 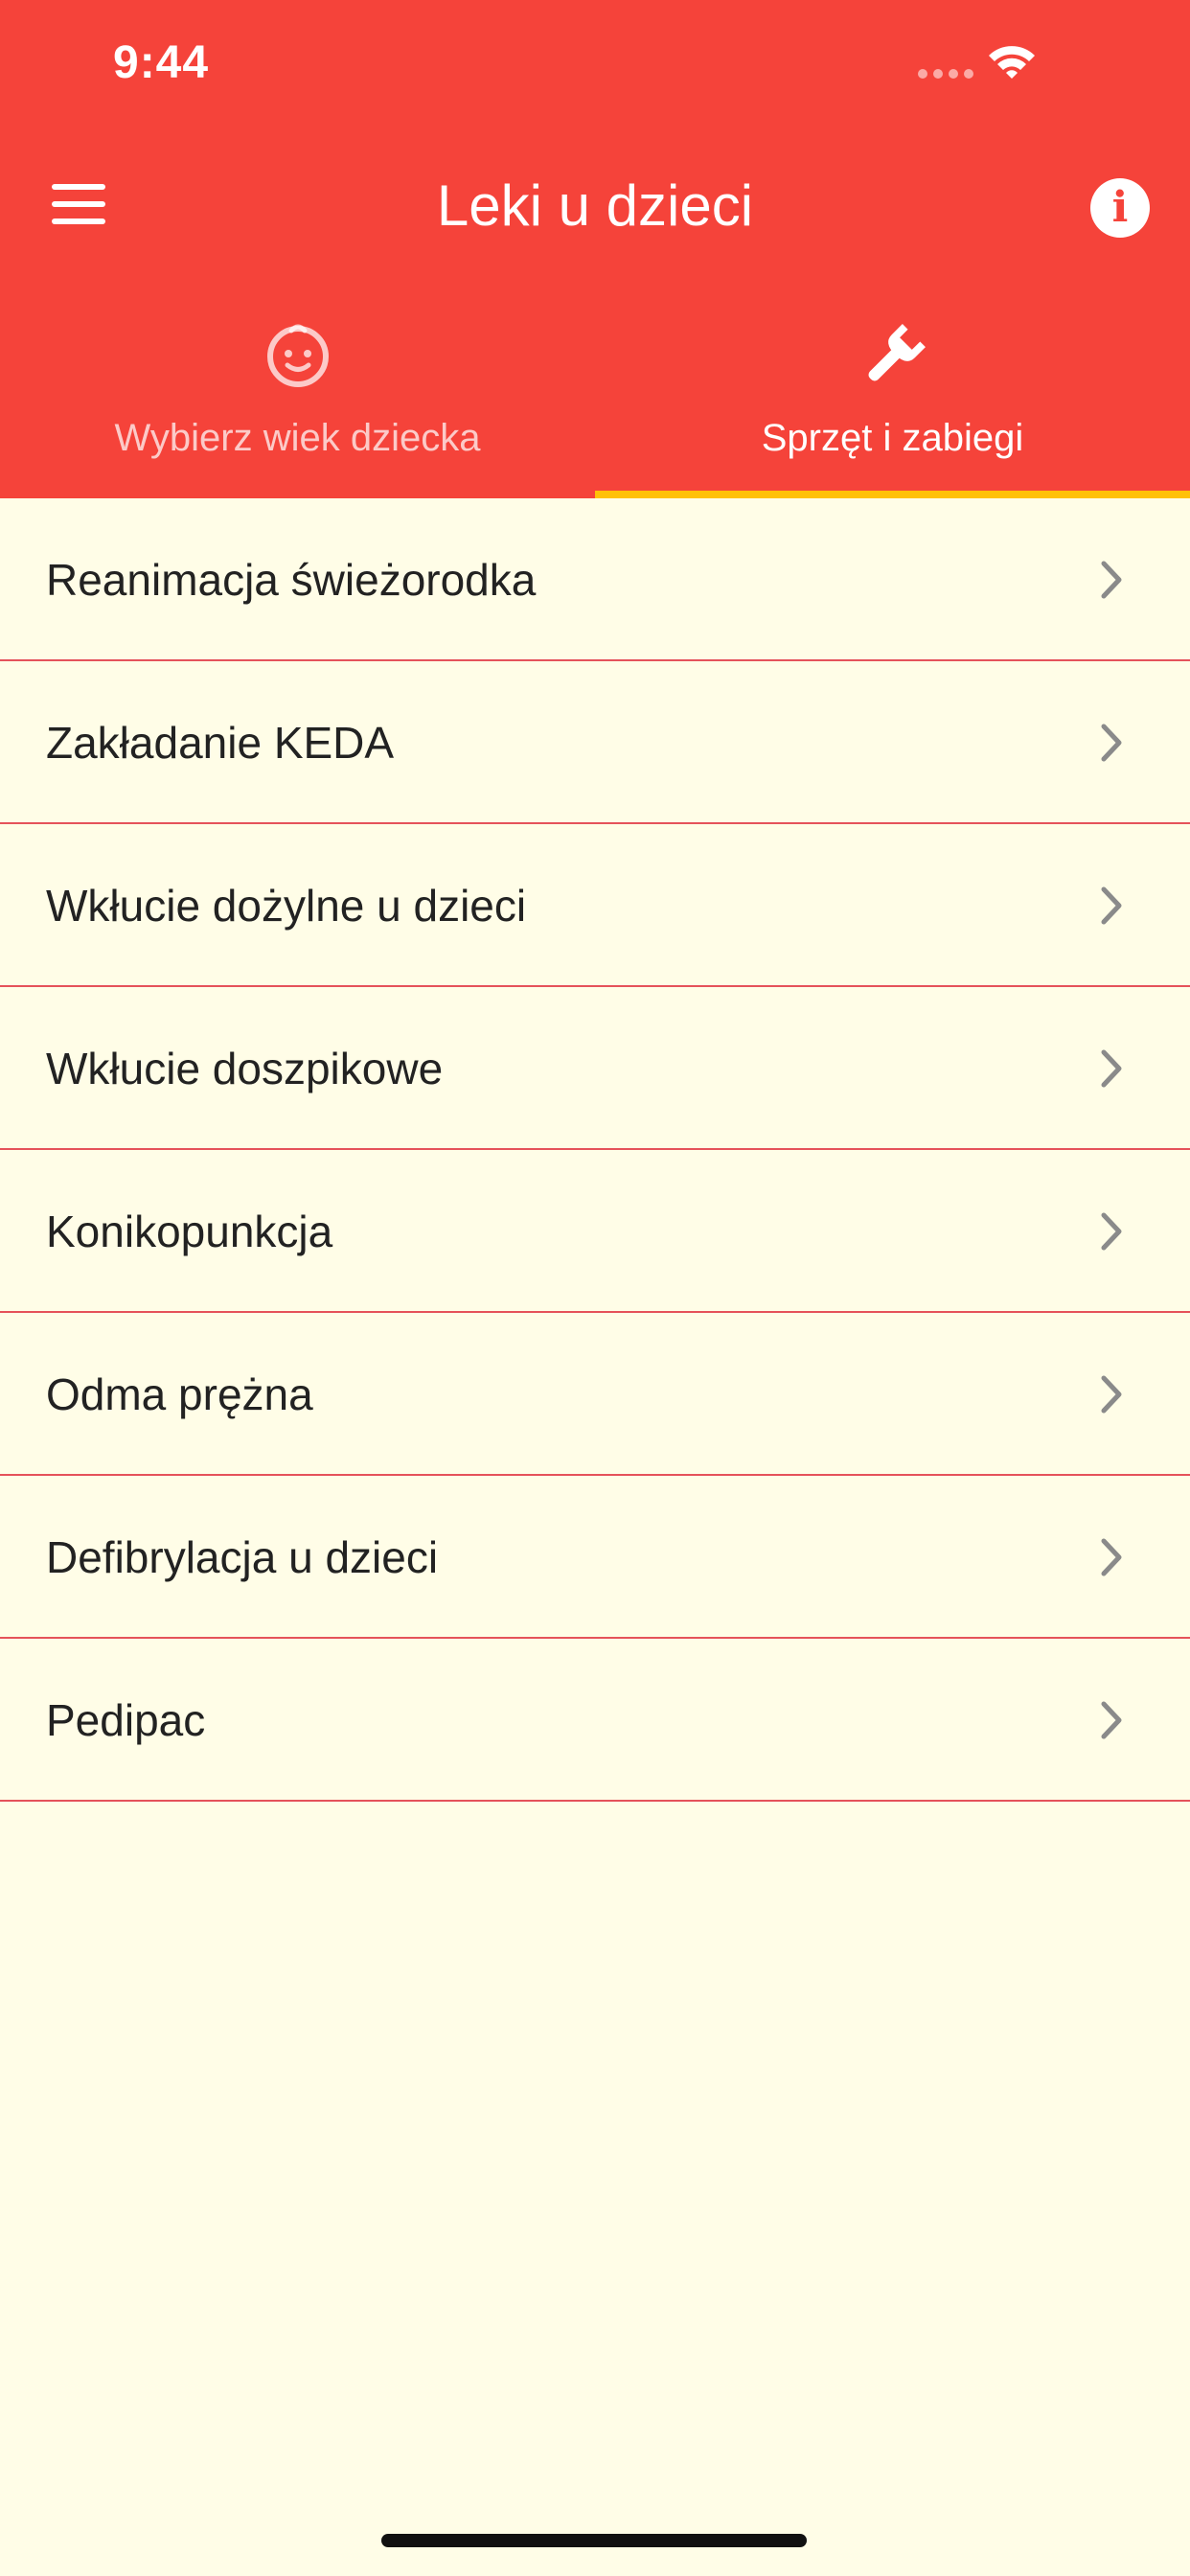 I want to click on list-item: Konikopunkcja, so click(x=595, y=1231).